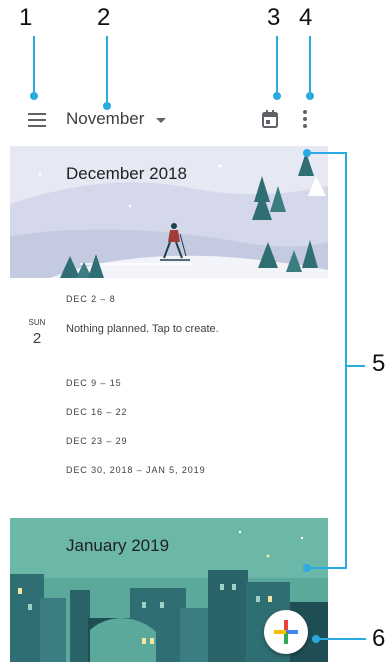 The width and height of the screenshot is (389, 662). Describe the element at coordinates (126, 173) in the screenshot. I see `december-title: December 2018` at that location.